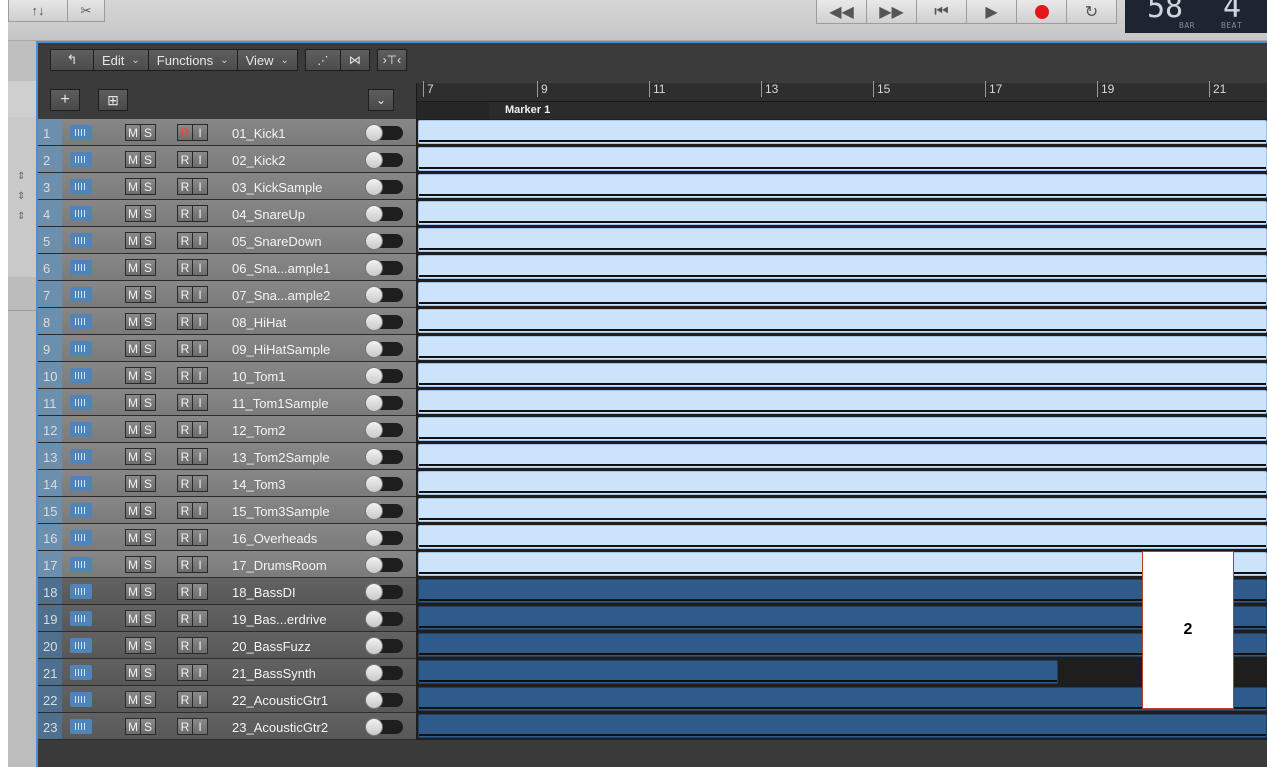 The width and height of the screenshot is (1267, 767). I want to click on track-header: 12 M S R I 12_Tom2, so click(227, 429).